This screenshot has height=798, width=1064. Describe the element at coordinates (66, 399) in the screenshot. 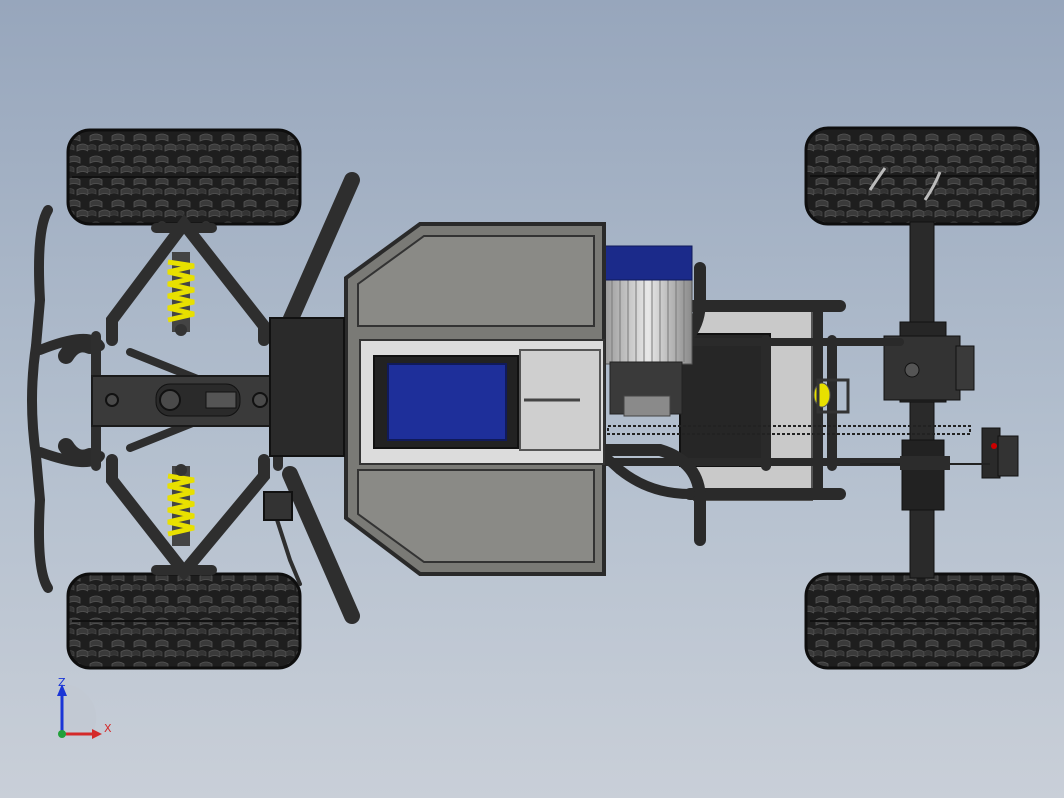

I see `front-bumper` at that location.